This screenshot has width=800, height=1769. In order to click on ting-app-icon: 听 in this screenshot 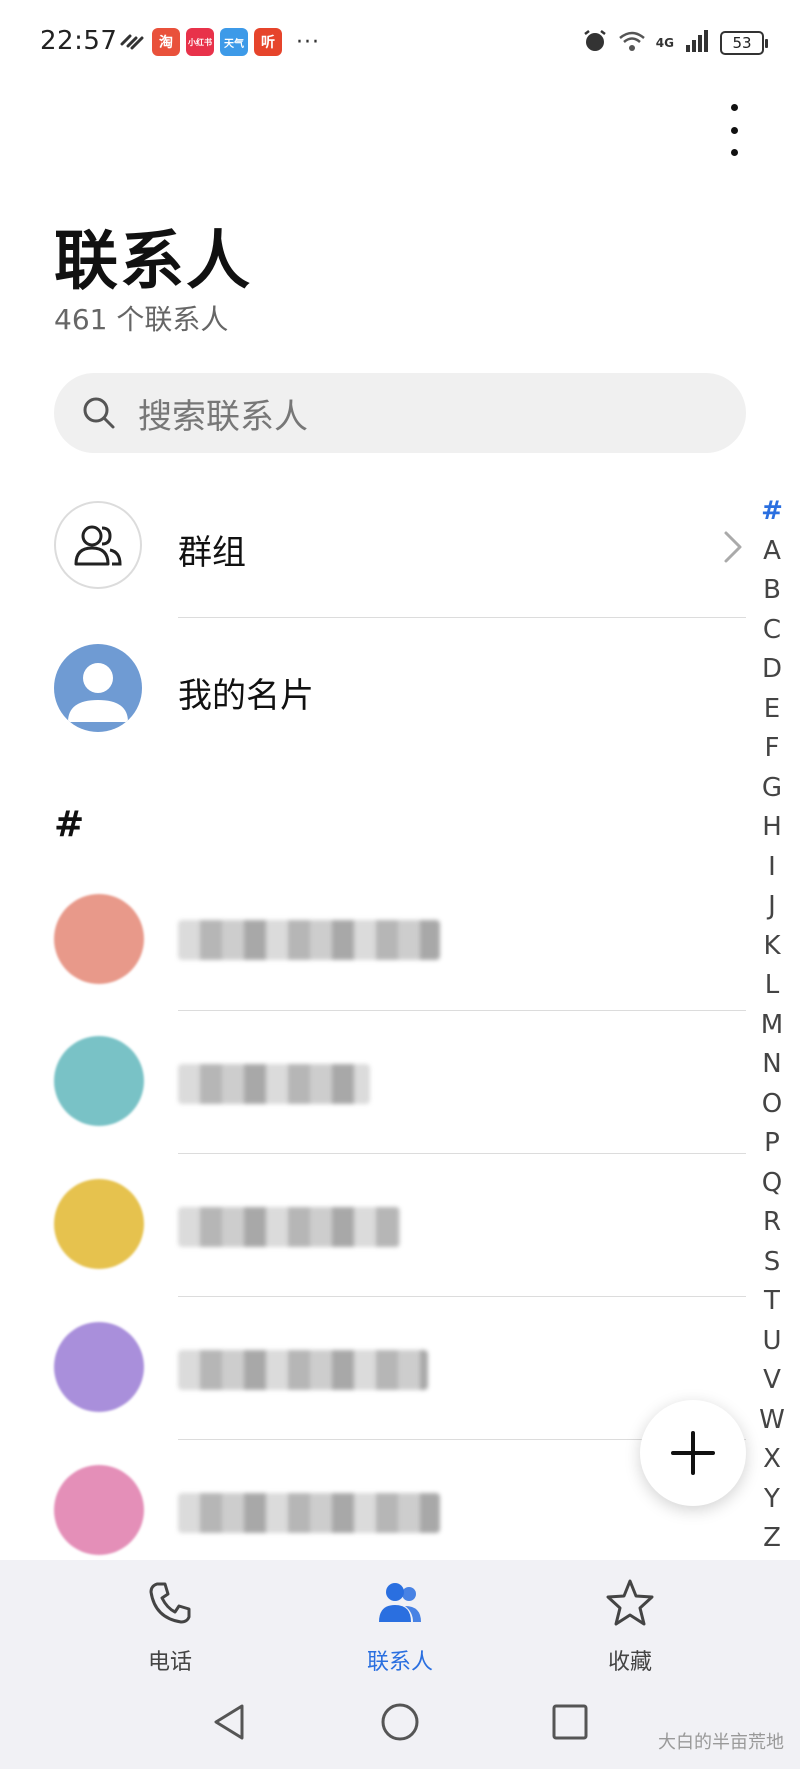, I will do `click(268, 42)`.